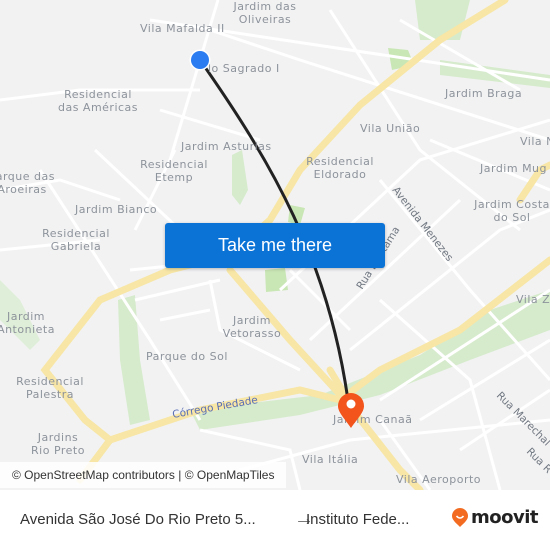 This screenshot has height=550, width=550. What do you see at coordinates (511, 211) in the screenshot?
I see `label-jardim-costa-do-sol: Jardim Costa do Sol` at bounding box center [511, 211].